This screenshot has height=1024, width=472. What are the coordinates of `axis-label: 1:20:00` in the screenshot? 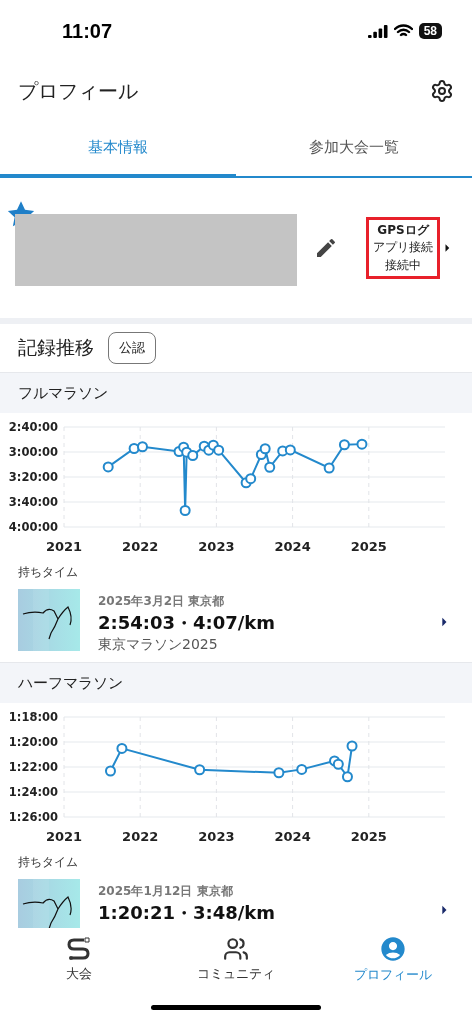 It's located at (33, 742).